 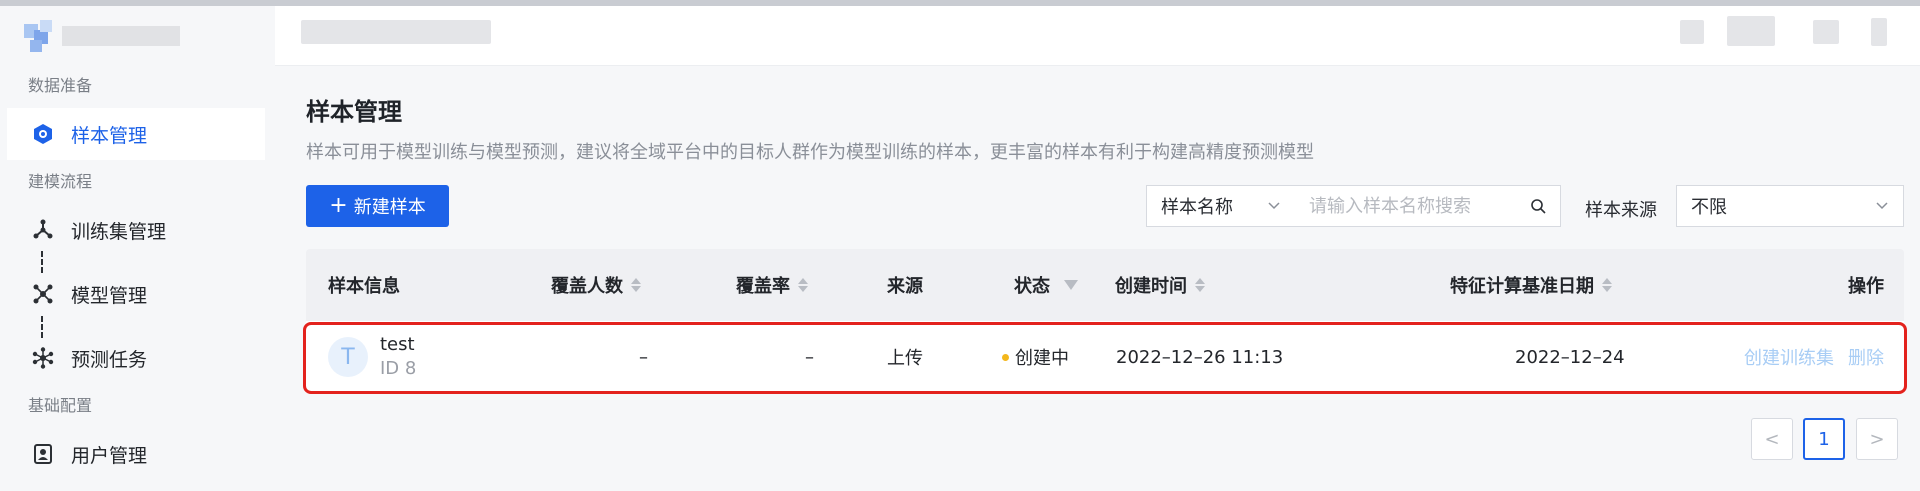 What do you see at coordinates (1042, 358) in the screenshot?
I see `status-text: 创建中` at bounding box center [1042, 358].